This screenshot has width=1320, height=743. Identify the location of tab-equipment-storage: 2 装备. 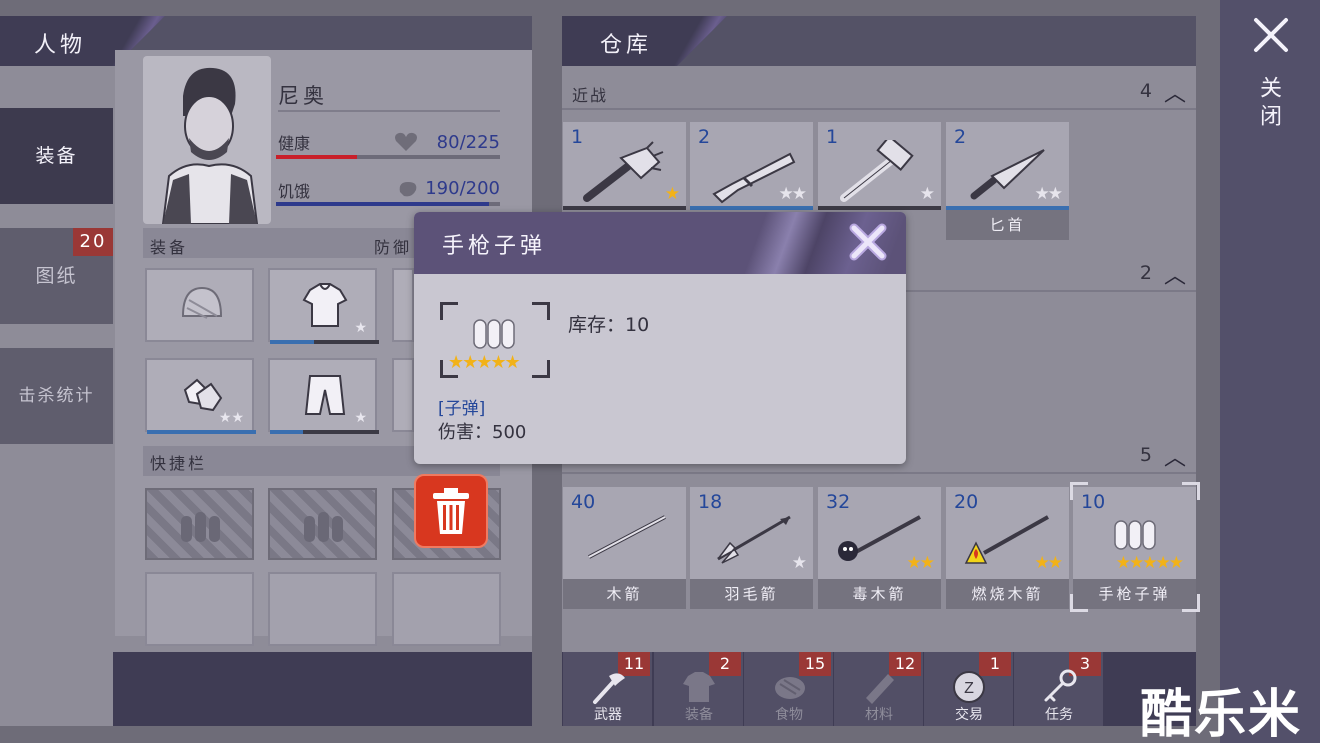
(699, 689).